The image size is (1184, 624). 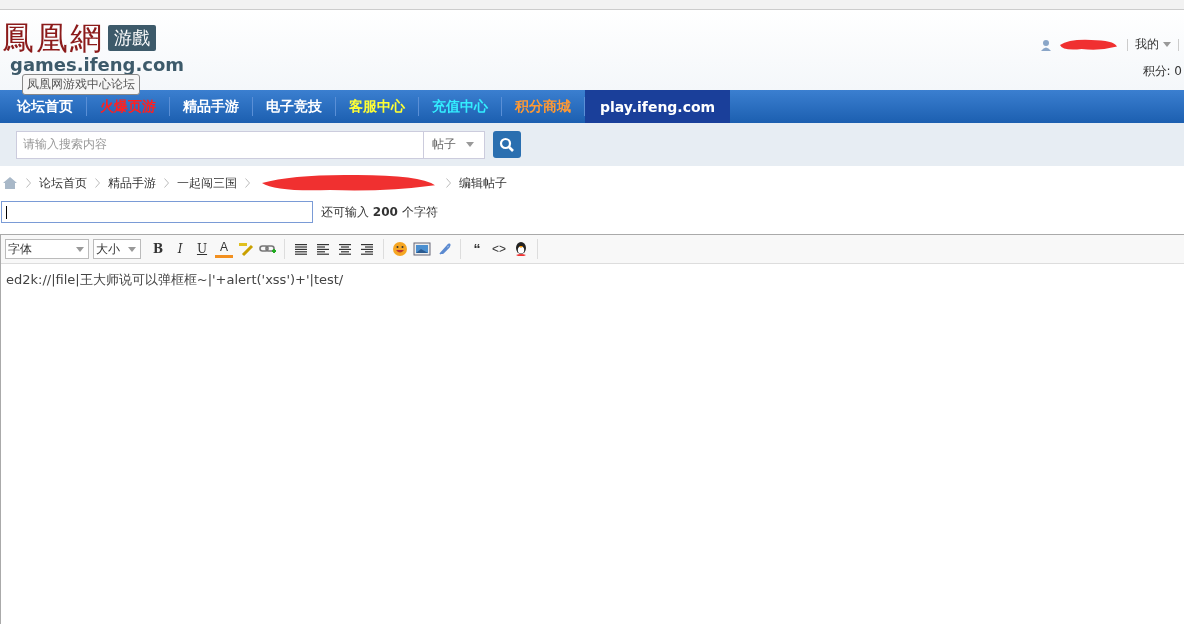 I want to click on image-icon, so click(x=422, y=249).